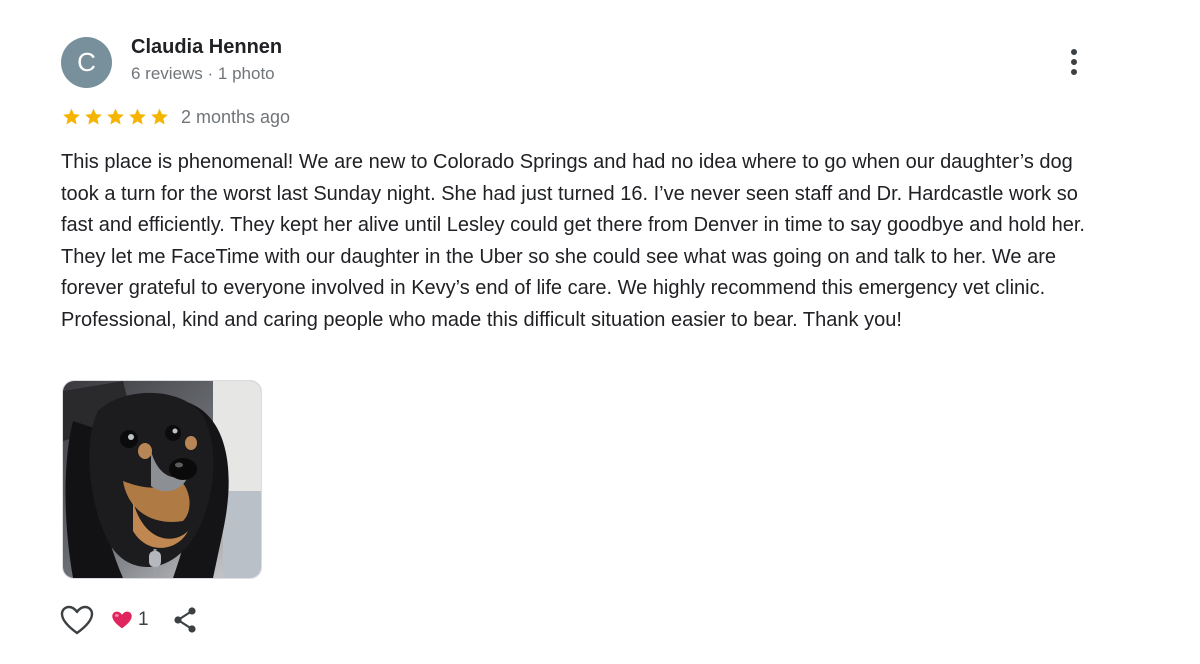  What do you see at coordinates (206, 47) in the screenshot?
I see `author-name: Claudia Hennen` at bounding box center [206, 47].